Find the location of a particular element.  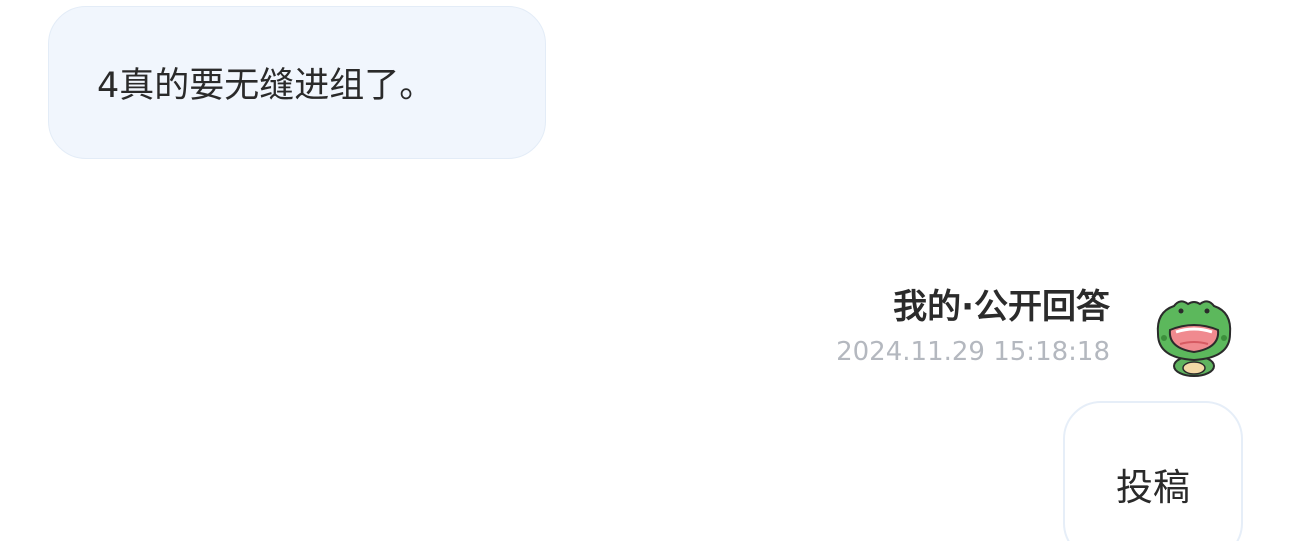

reply-message-bubble: 投稿 is located at coordinates (1153, 471).